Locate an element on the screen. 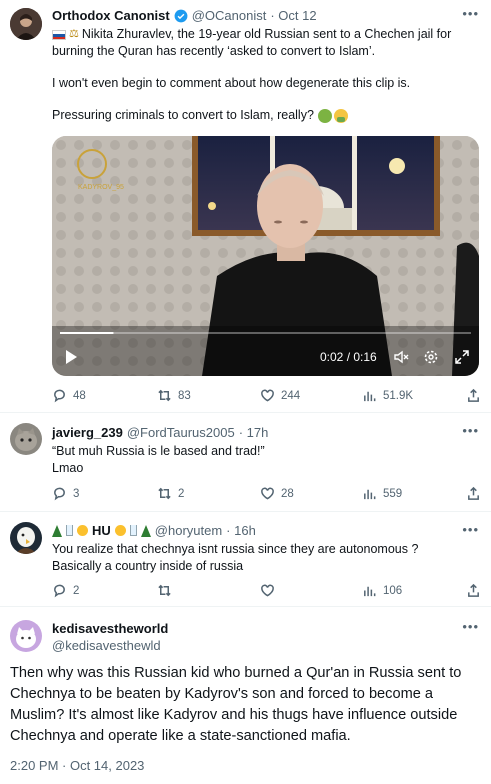 This screenshot has height=784, width=491. post-timestamp: 2:20 PM · Oct 14, 2023 is located at coordinates (77, 765).